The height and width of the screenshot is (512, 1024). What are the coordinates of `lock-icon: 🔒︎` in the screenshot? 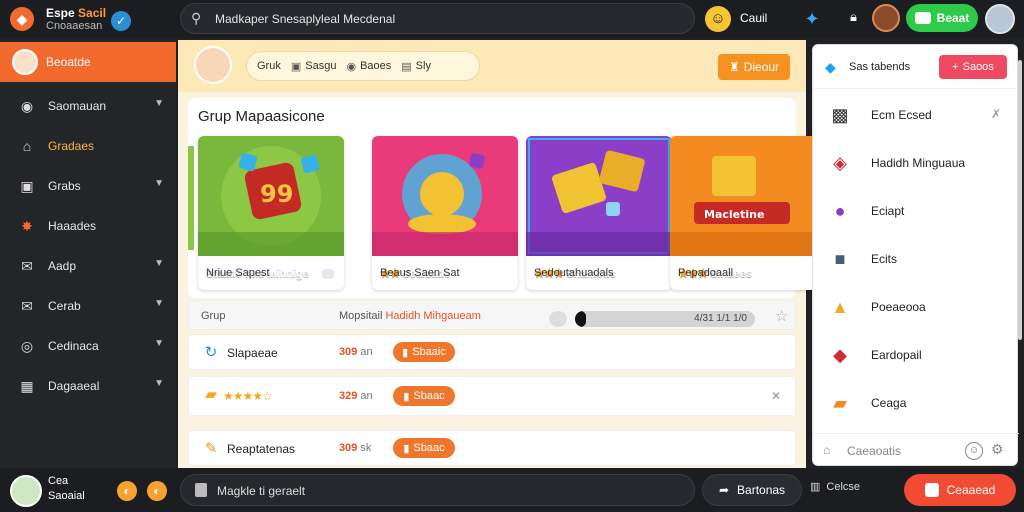 It's located at (853, 17).